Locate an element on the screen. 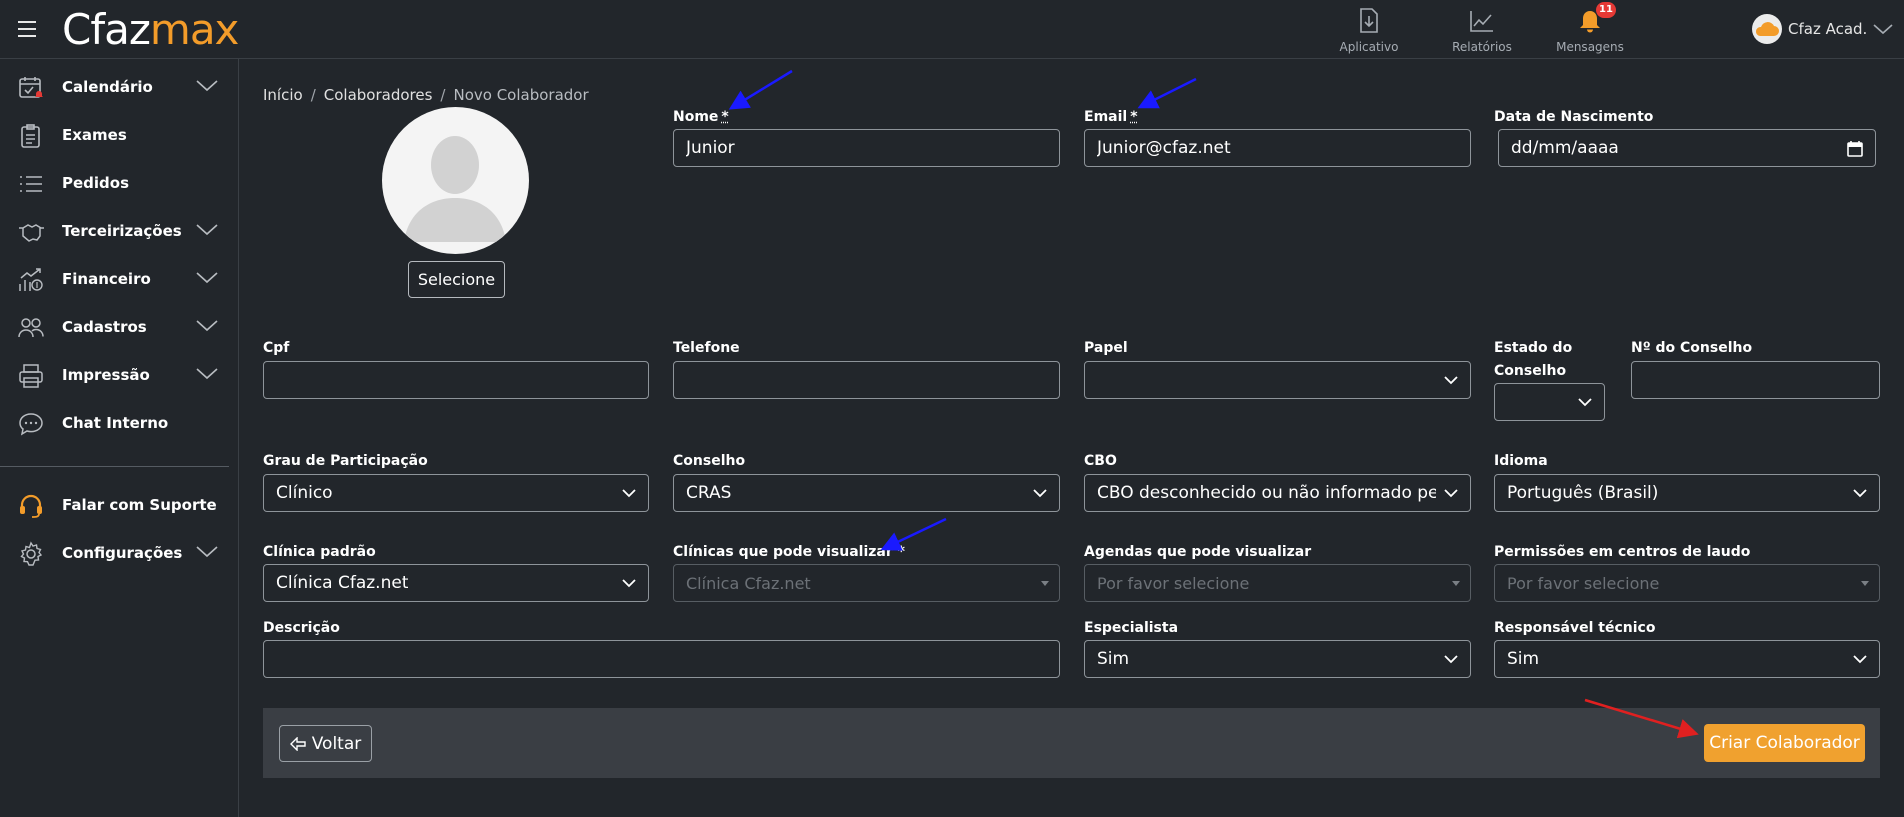 The height and width of the screenshot is (817, 1904). grau-participacao-label: Grau de Participação is located at coordinates (345, 461).